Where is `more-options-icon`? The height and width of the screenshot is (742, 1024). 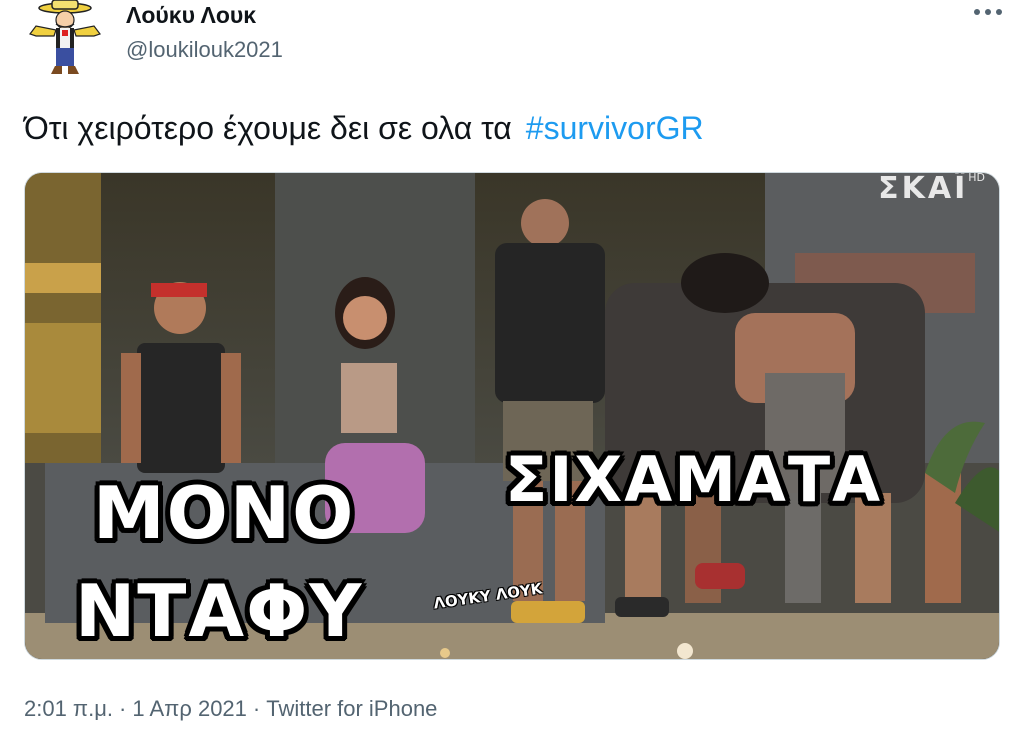
more-options-icon is located at coordinates (988, 12).